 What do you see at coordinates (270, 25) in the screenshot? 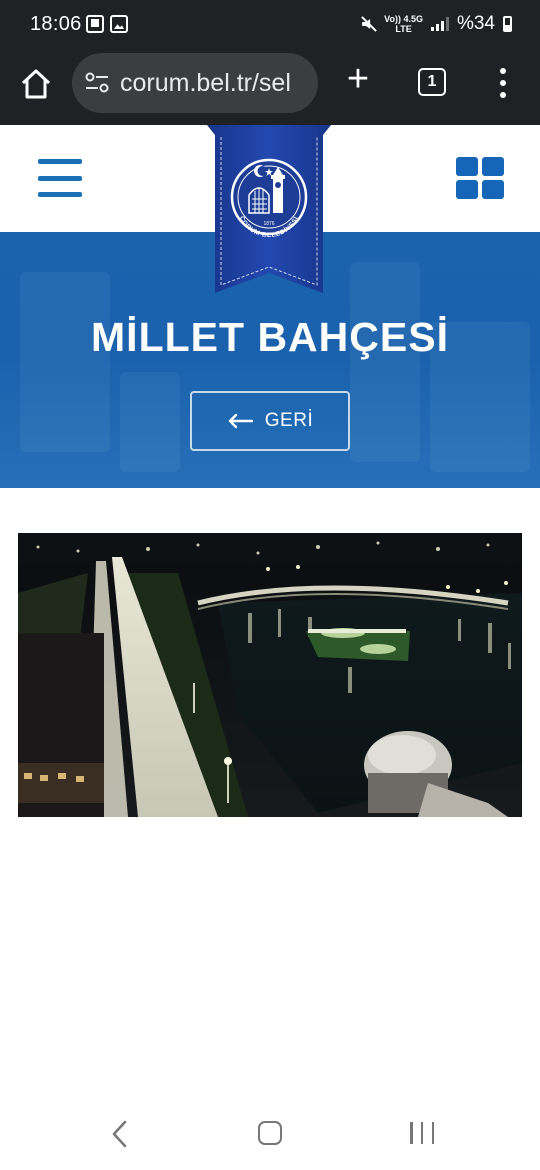
I see `status-bar: 18:06 Vo)) 4.5G LTE %34` at bounding box center [270, 25].